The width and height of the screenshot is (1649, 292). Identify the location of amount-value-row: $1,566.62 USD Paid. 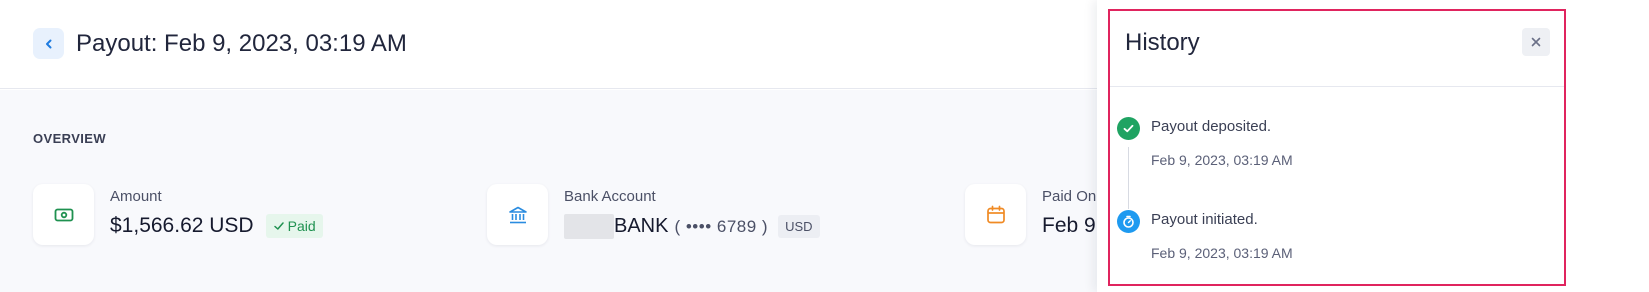
(216, 226).